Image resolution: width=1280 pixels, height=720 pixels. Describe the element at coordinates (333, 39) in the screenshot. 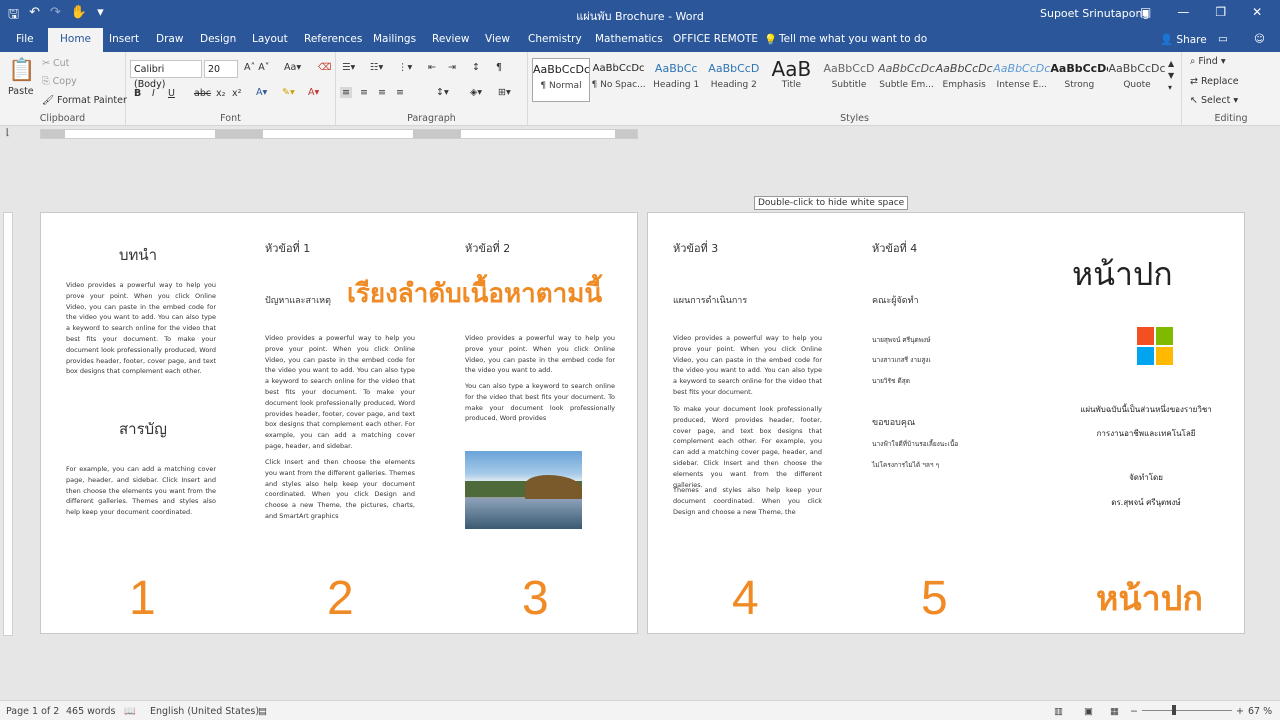

I see `tab-references: References` at that location.